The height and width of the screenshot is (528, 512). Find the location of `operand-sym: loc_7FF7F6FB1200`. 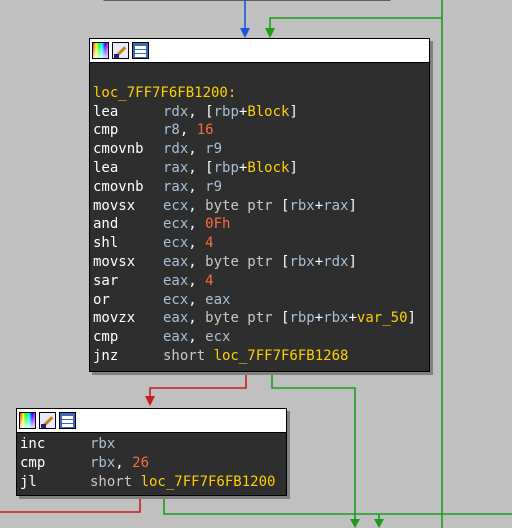

operand-sym: loc_7FF7F6FB1200 is located at coordinates (208, 482).